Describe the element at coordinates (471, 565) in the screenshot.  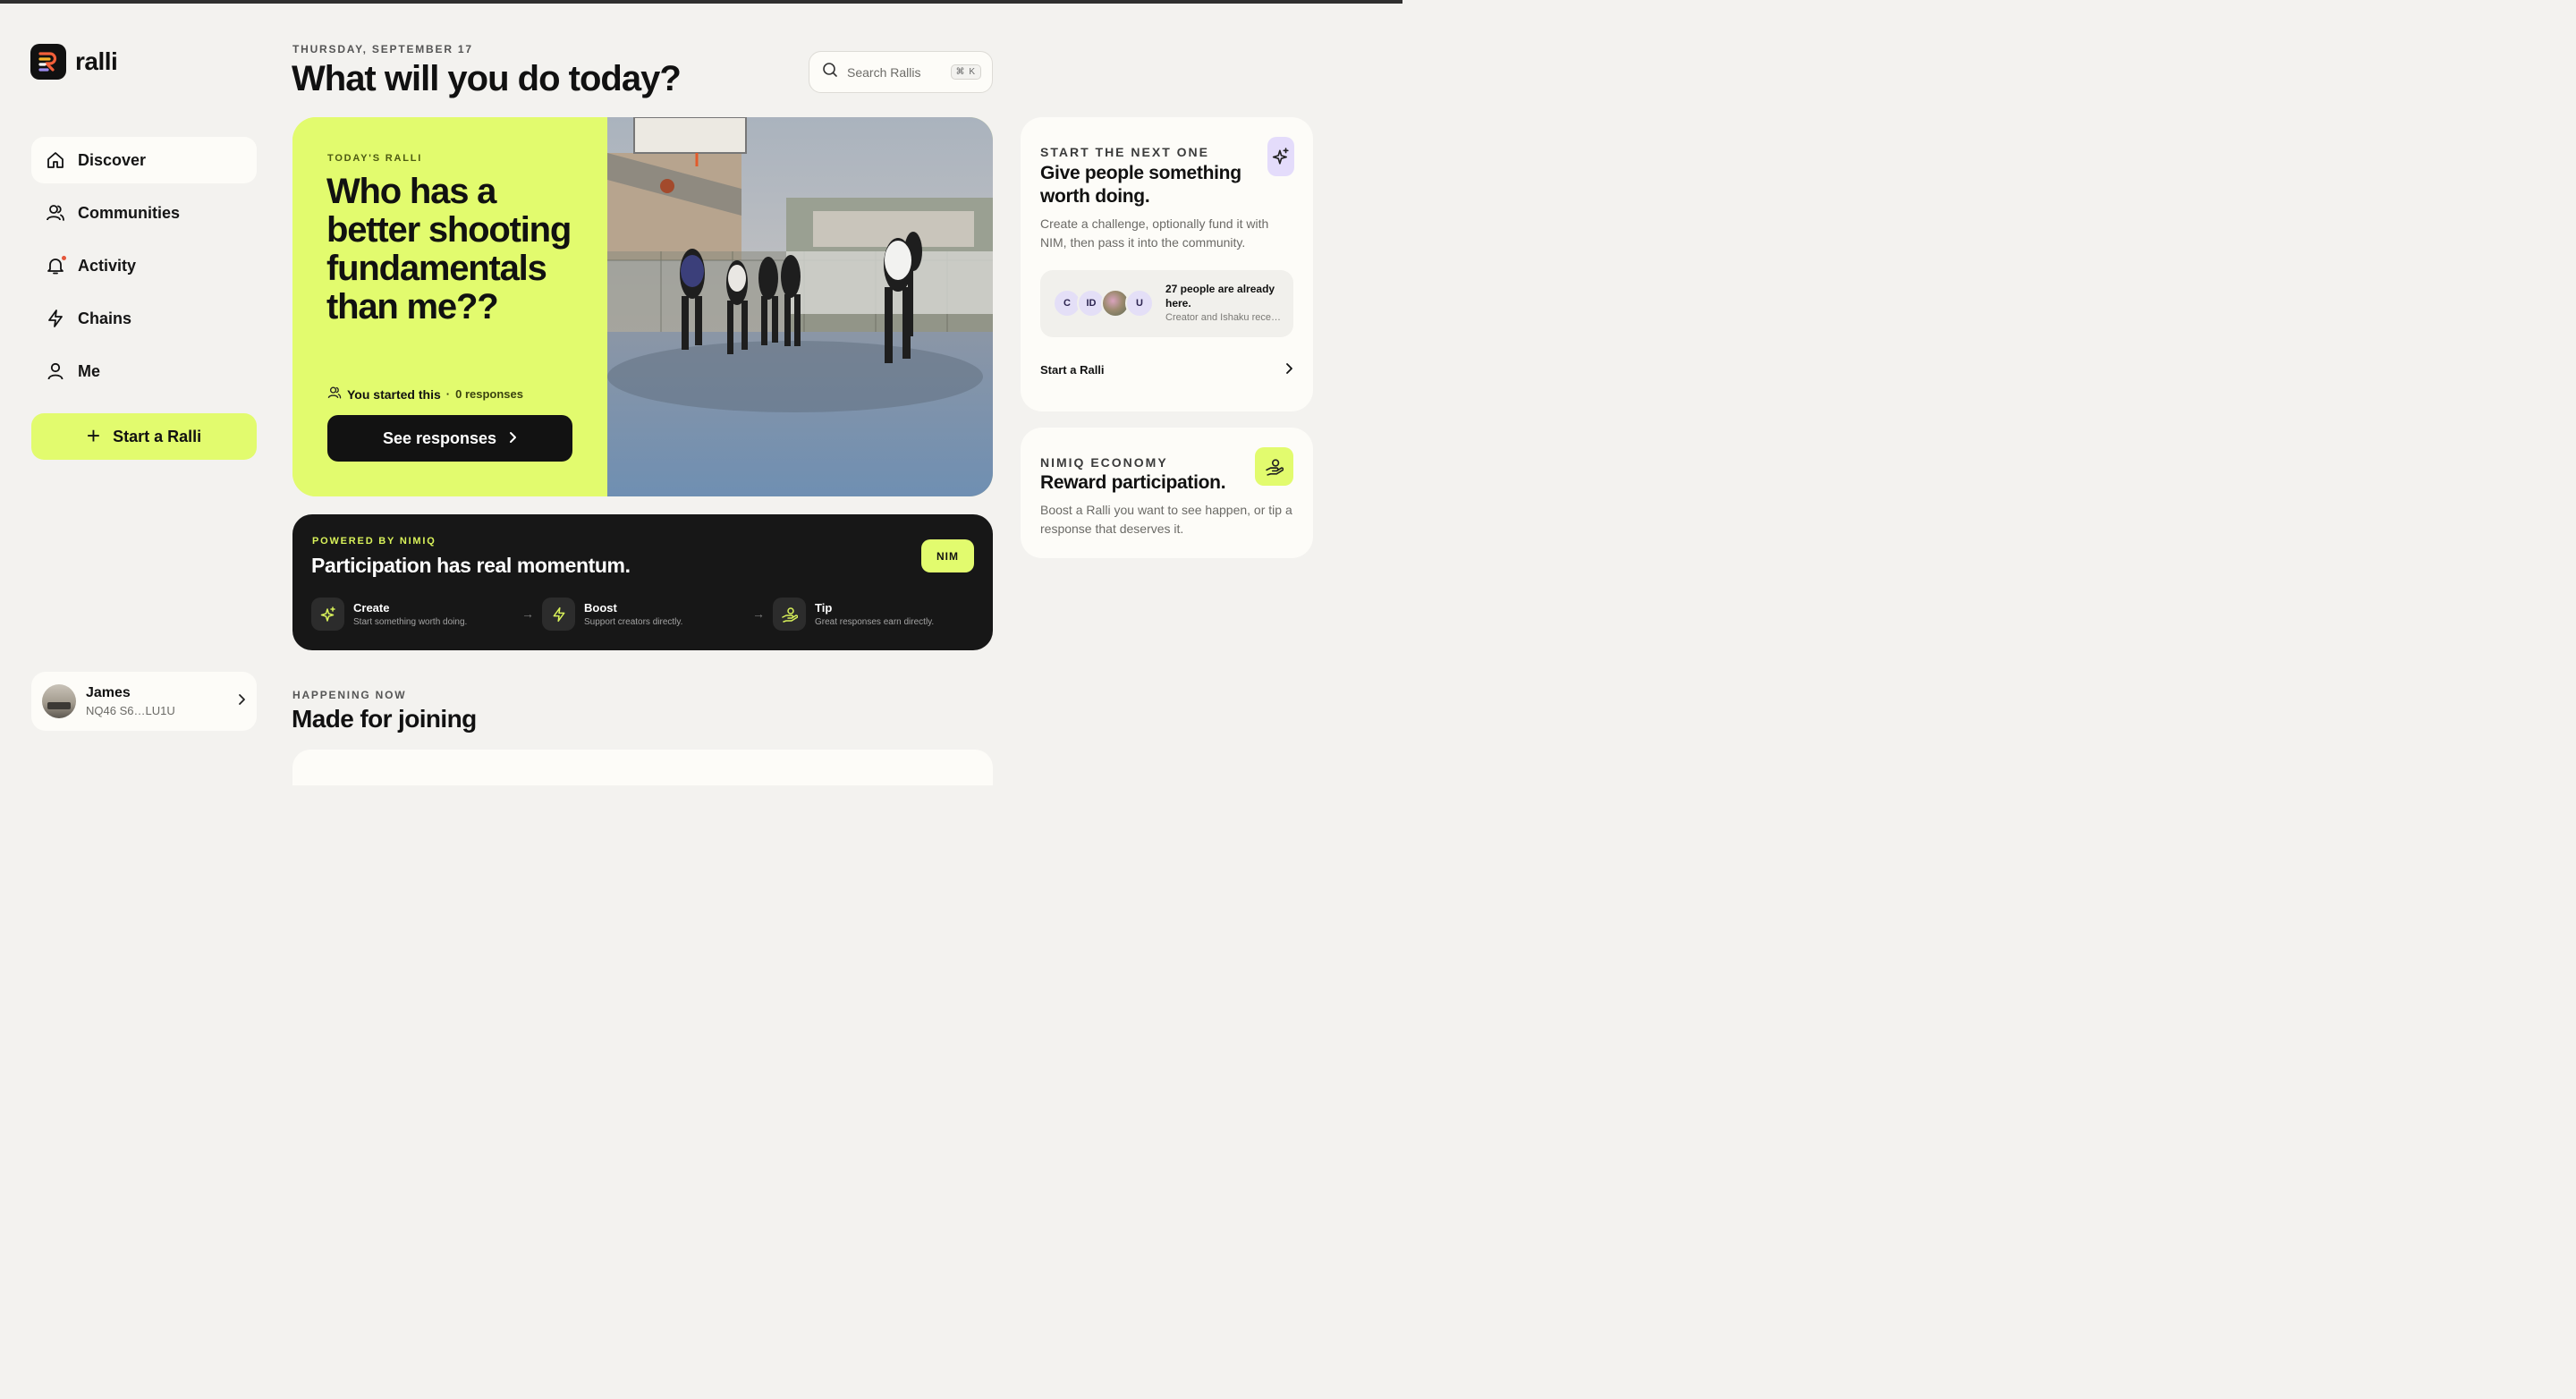
I see `nimiq-title: Participation has real momentum.` at that location.